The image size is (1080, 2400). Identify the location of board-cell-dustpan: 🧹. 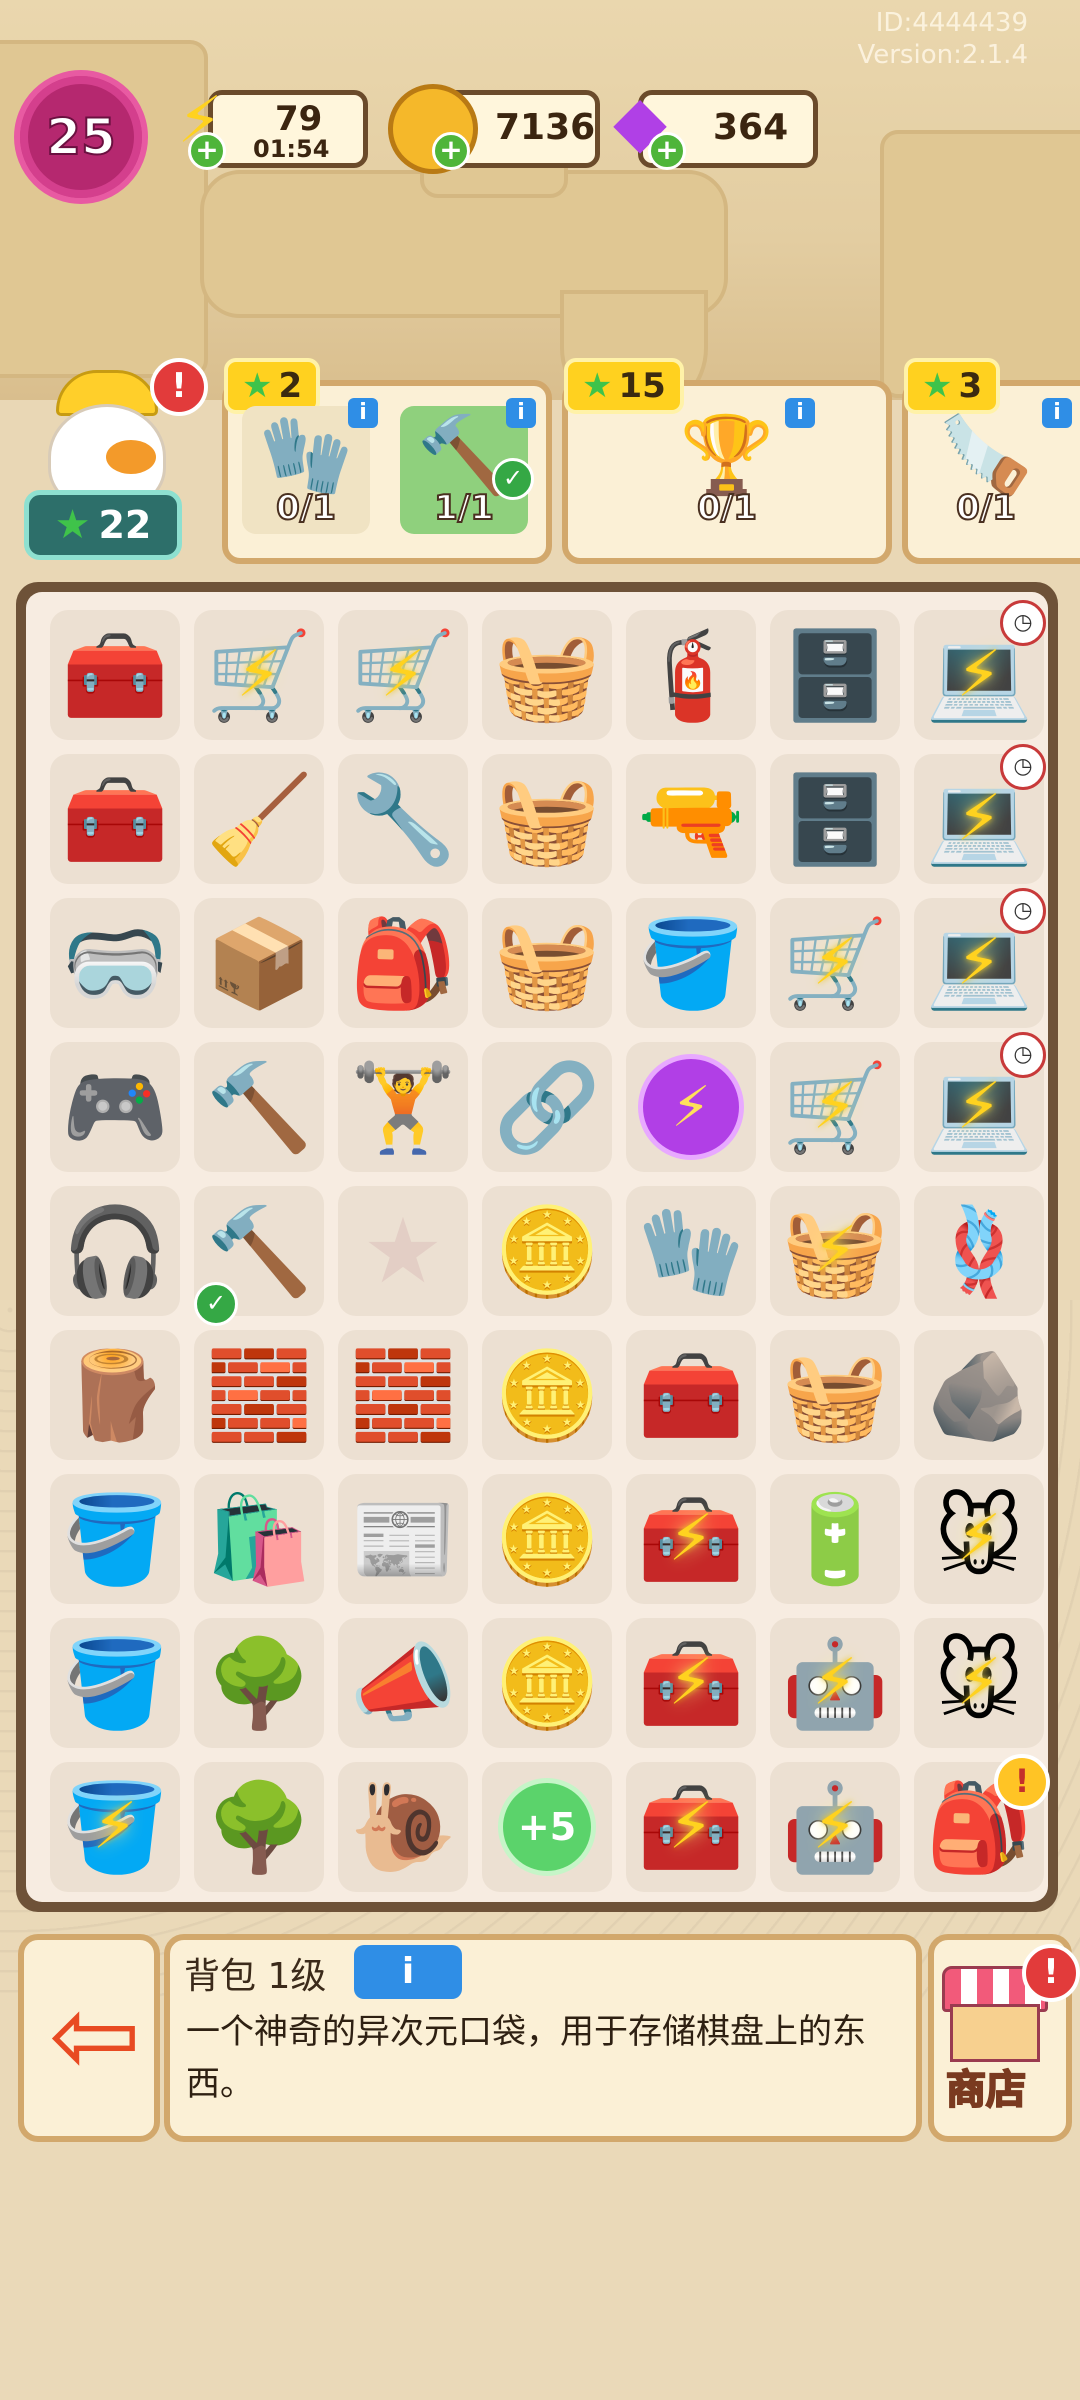
(259, 819).